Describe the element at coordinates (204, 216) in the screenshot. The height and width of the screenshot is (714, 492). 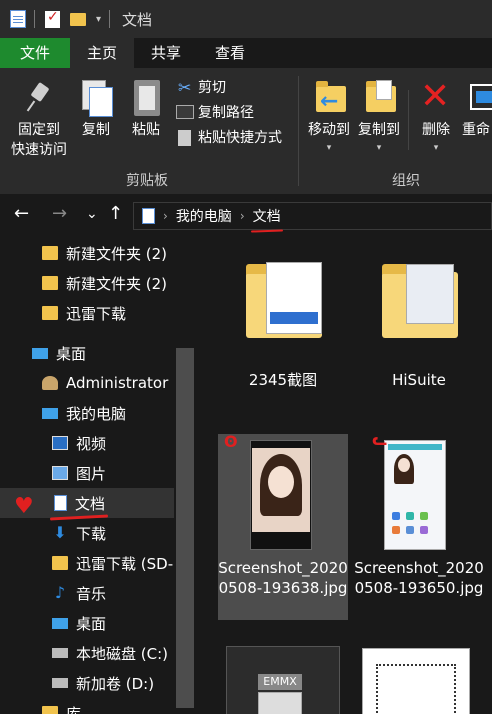
I see `breadcrumb-my-computer: 我的电脑` at that location.